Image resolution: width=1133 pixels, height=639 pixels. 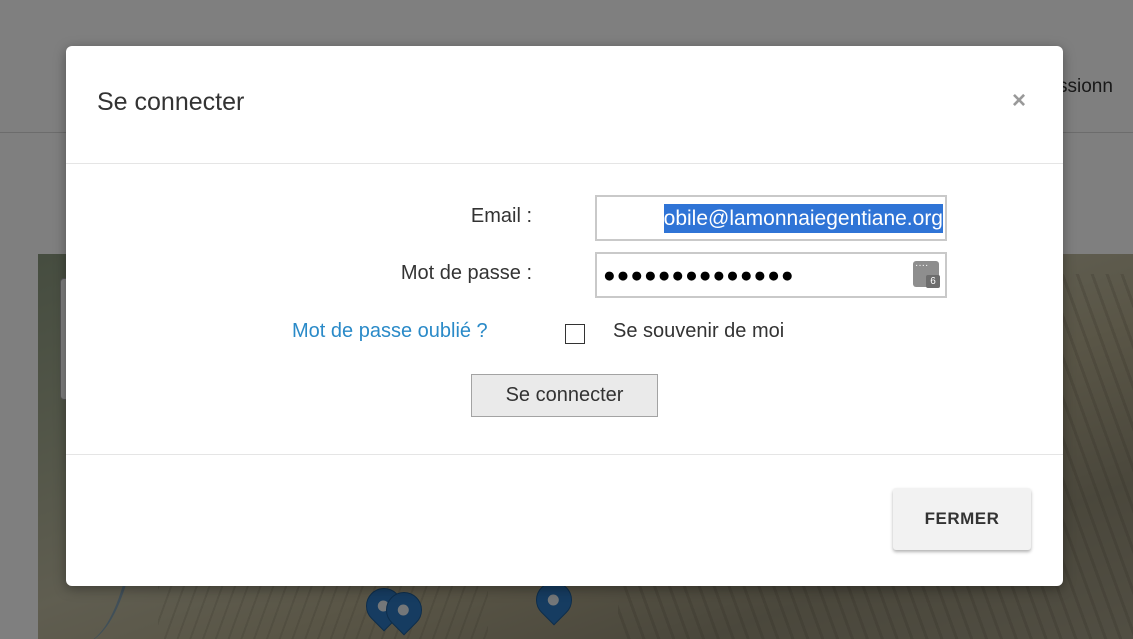 I want to click on login-submit-button: Se connecter, so click(x=564, y=395).